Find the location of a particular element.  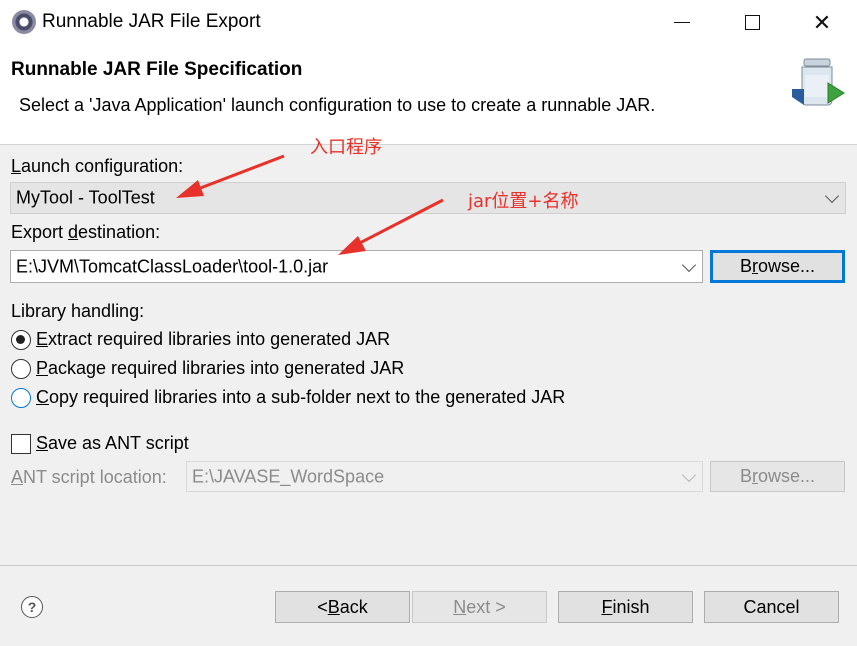

launch-configuration-select: MyTool - ToolTest is located at coordinates (428, 198).